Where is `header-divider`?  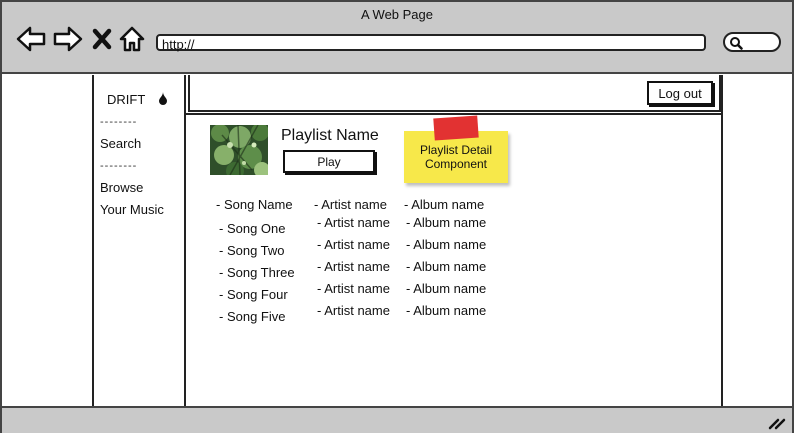
header-divider is located at coordinates (453, 114).